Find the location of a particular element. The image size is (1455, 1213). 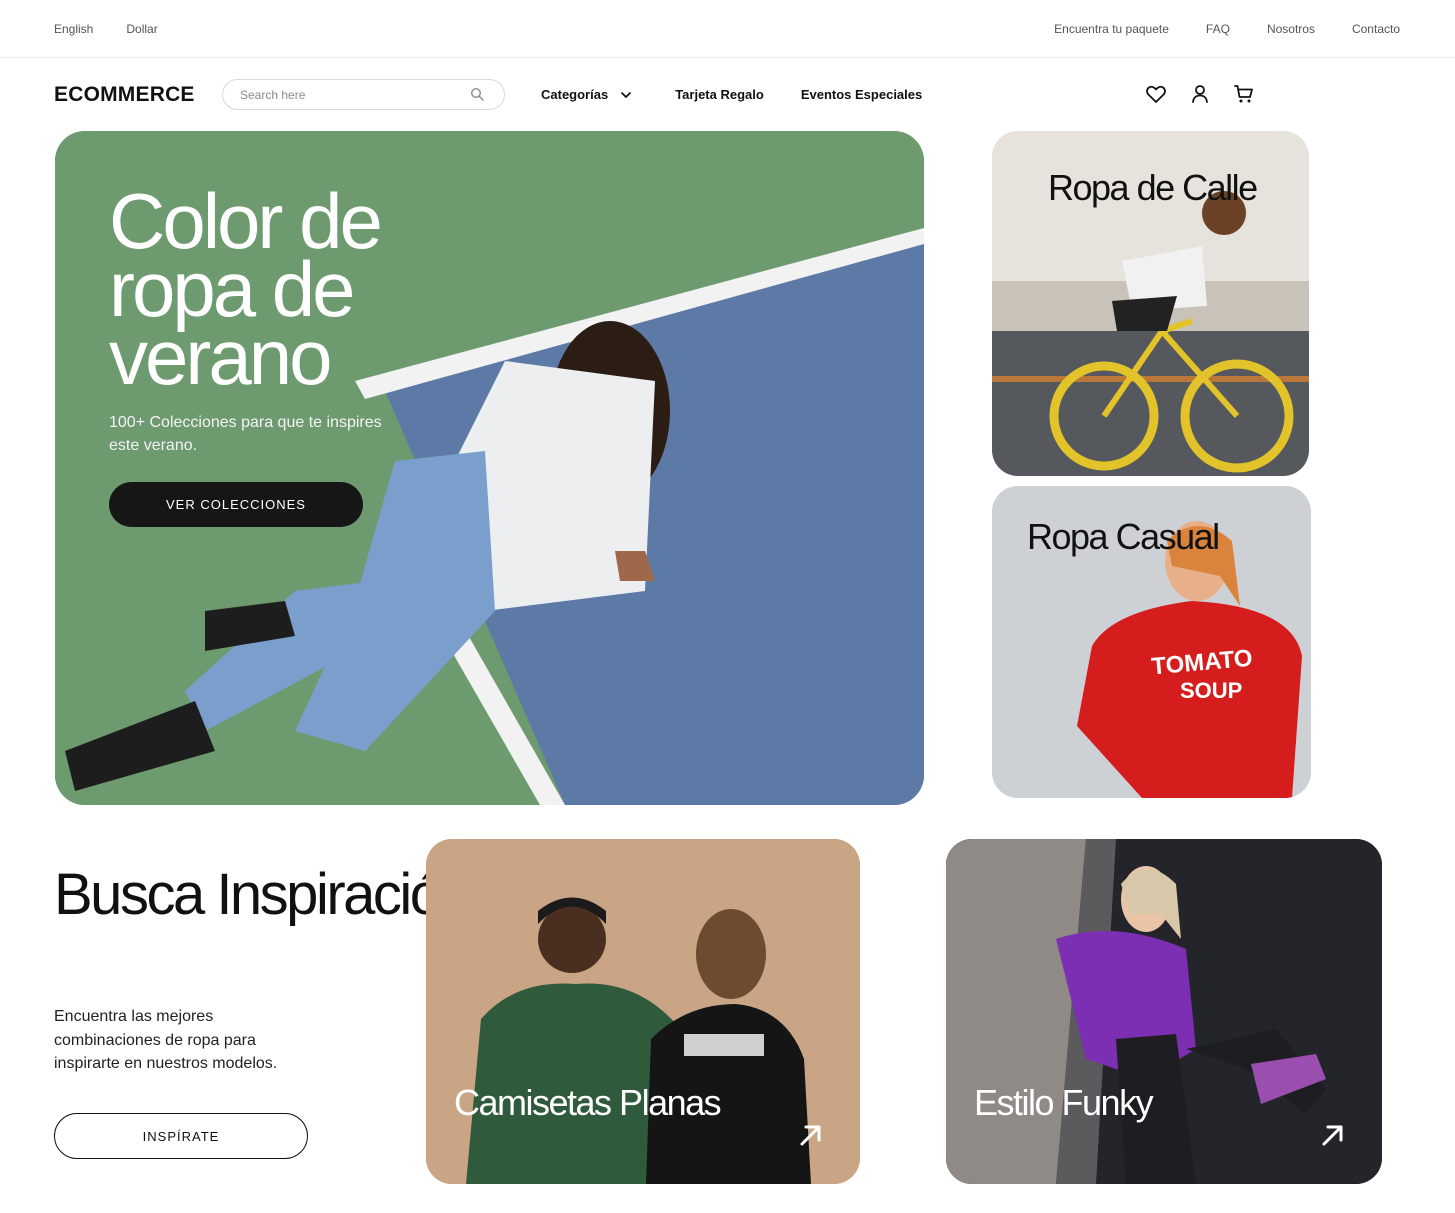

category-card-casual: TOMATO SOUP Ropa Casual is located at coordinates (1151, 642).